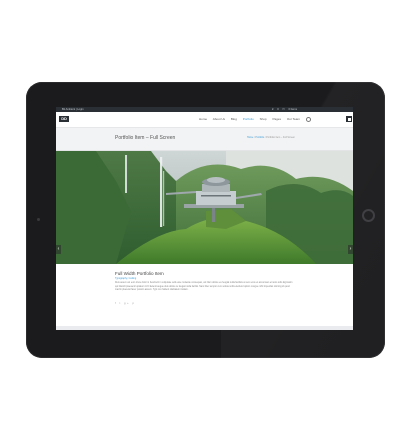 The height and width of the screenshot is (430, 408). I want to click on site-logo: DD, so click(64, 119).